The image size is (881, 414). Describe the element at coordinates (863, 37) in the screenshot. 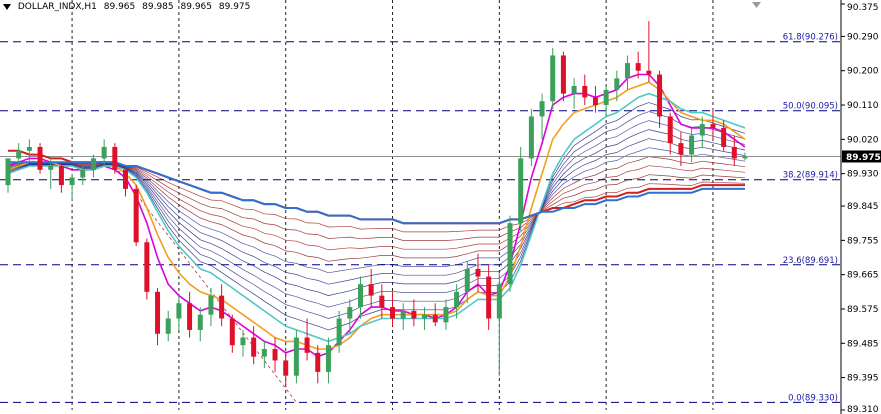

I see `price-axis-tick-label: 90.290` at that location.